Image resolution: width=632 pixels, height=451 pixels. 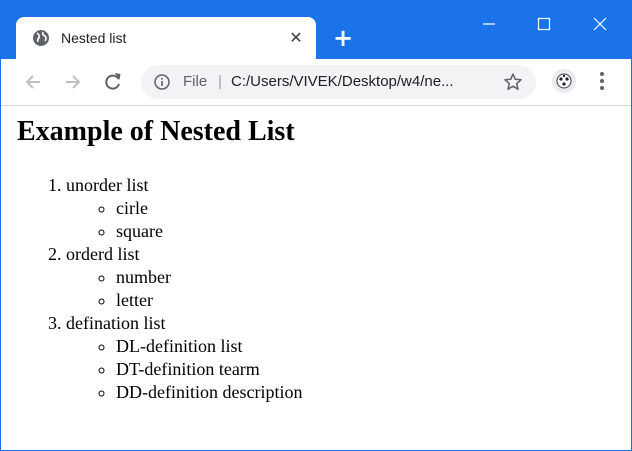 I want to click on sub-list: cirle square, so click(x=184, y=220).